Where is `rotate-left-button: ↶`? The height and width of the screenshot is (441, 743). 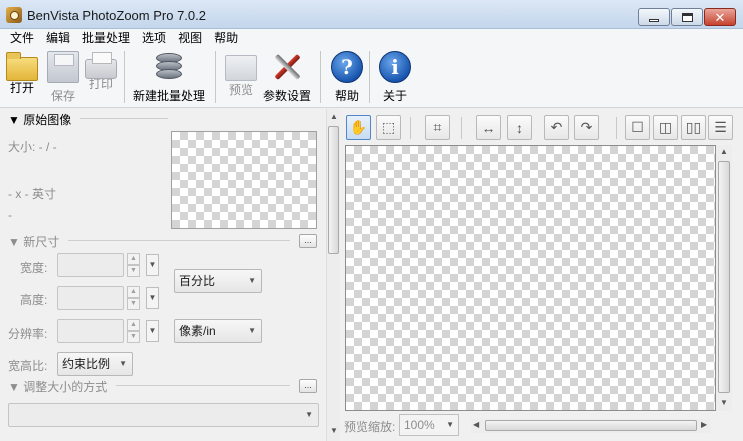 rotate-left-button: ↶ is located at coordinates (556, 127).